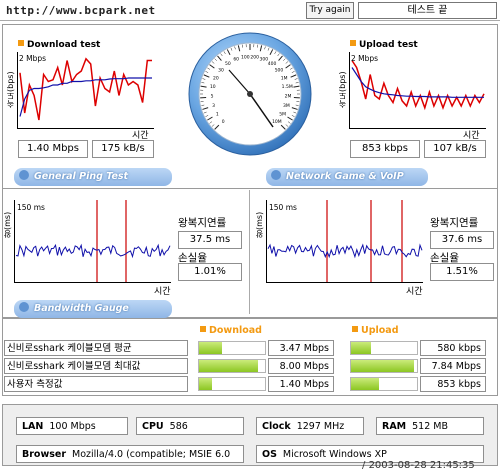  What do you see at coordinates (249, 252) in the screenshot?
I see `ping-panel-divider` at bounding box center [249, 252].